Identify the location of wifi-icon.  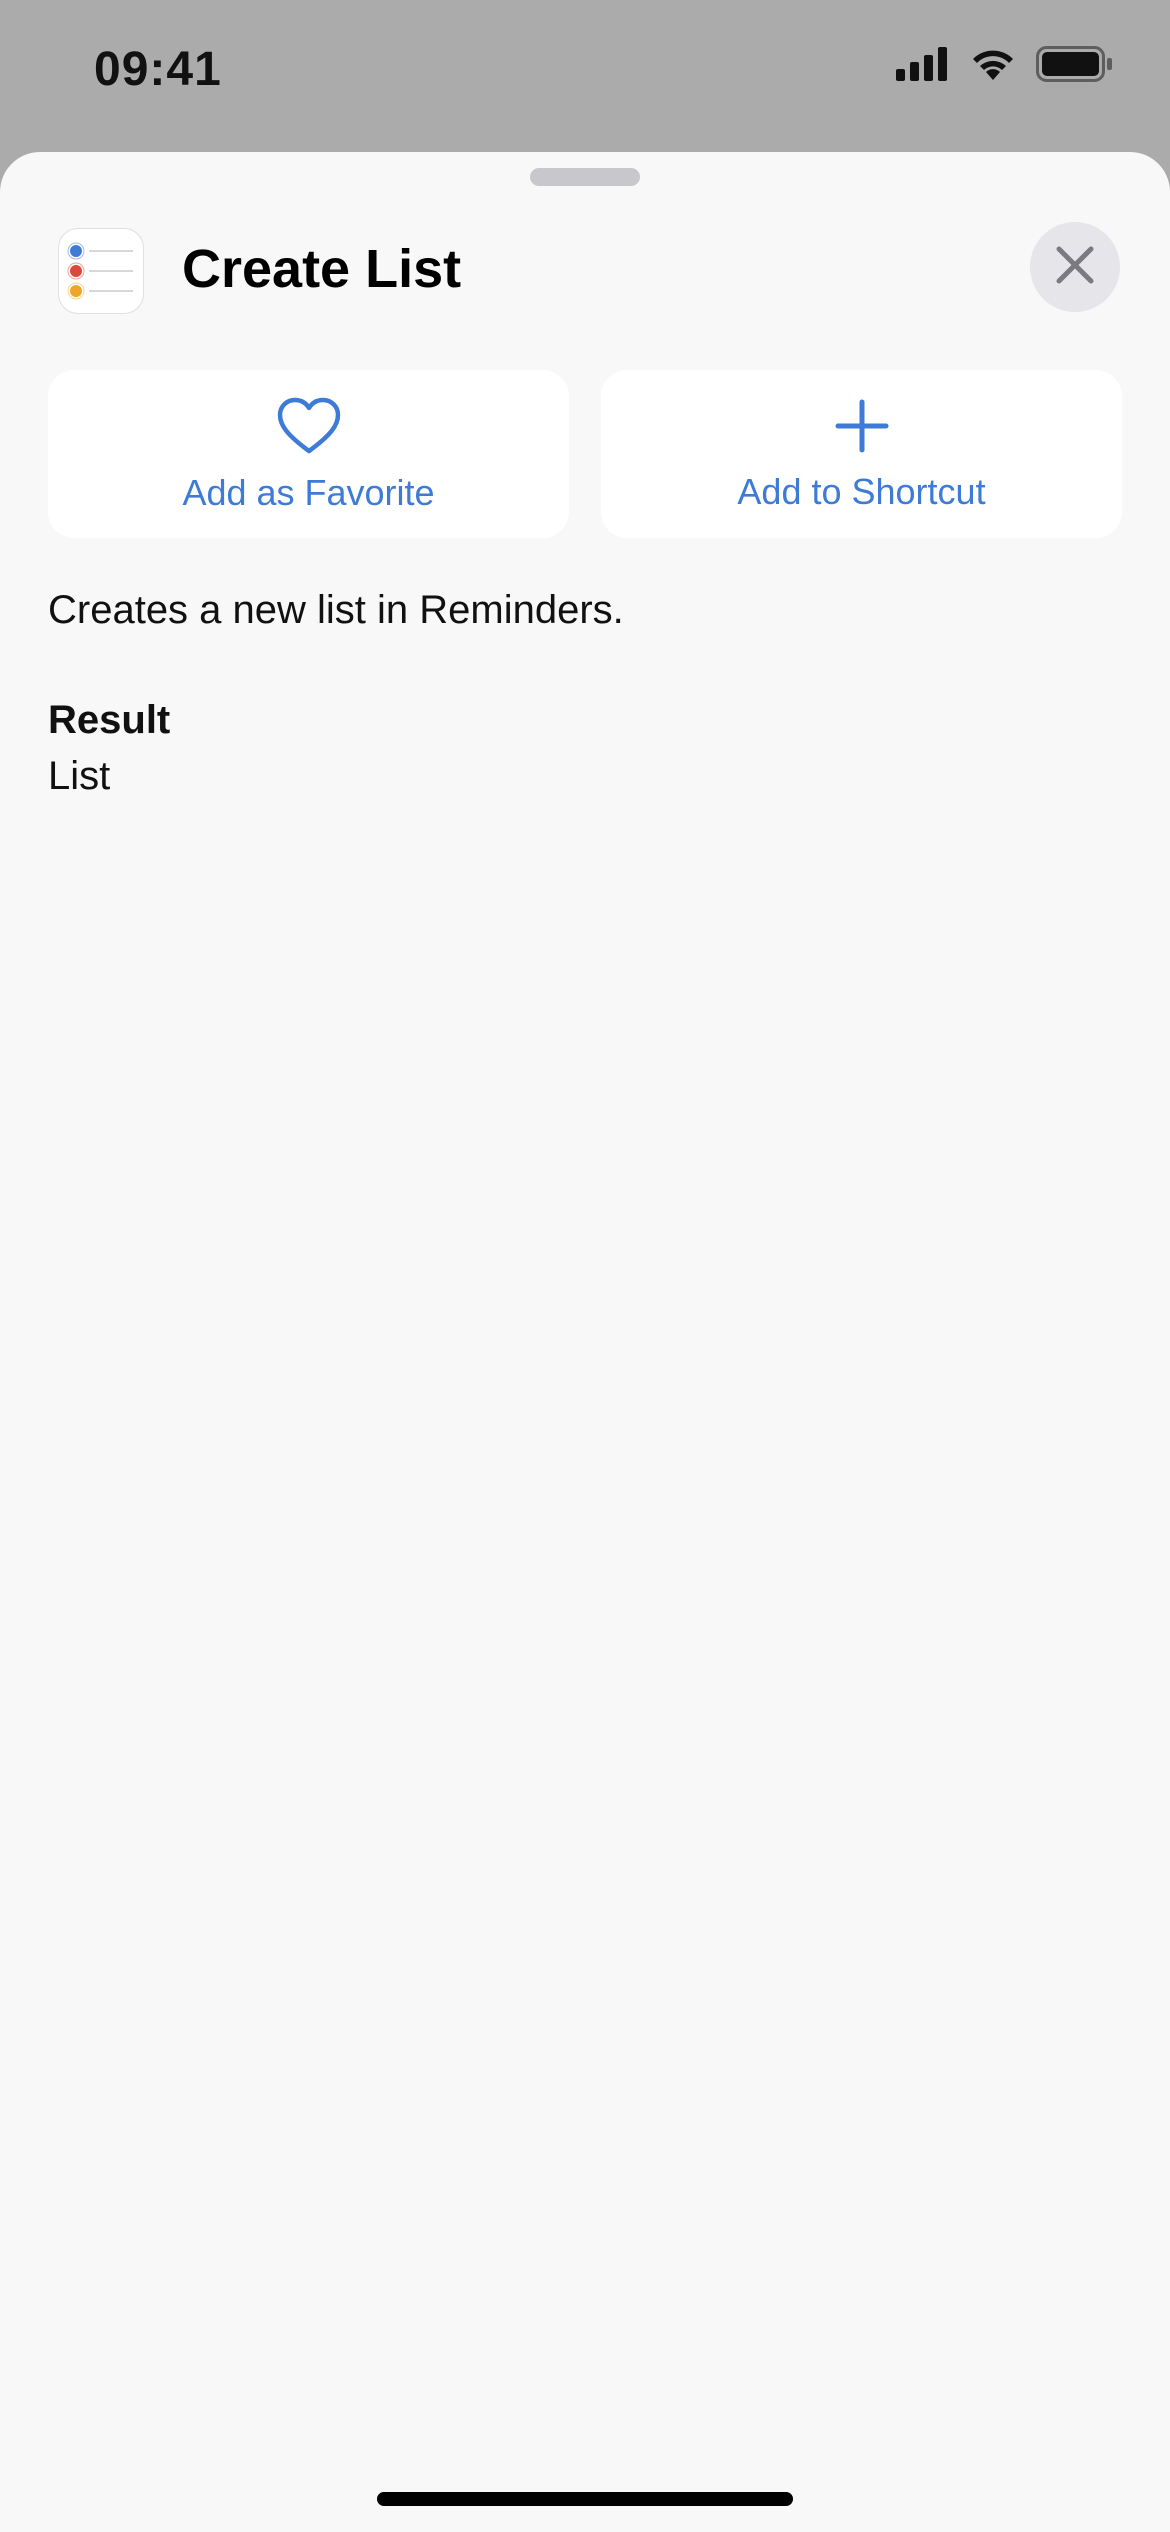
(993, 64).